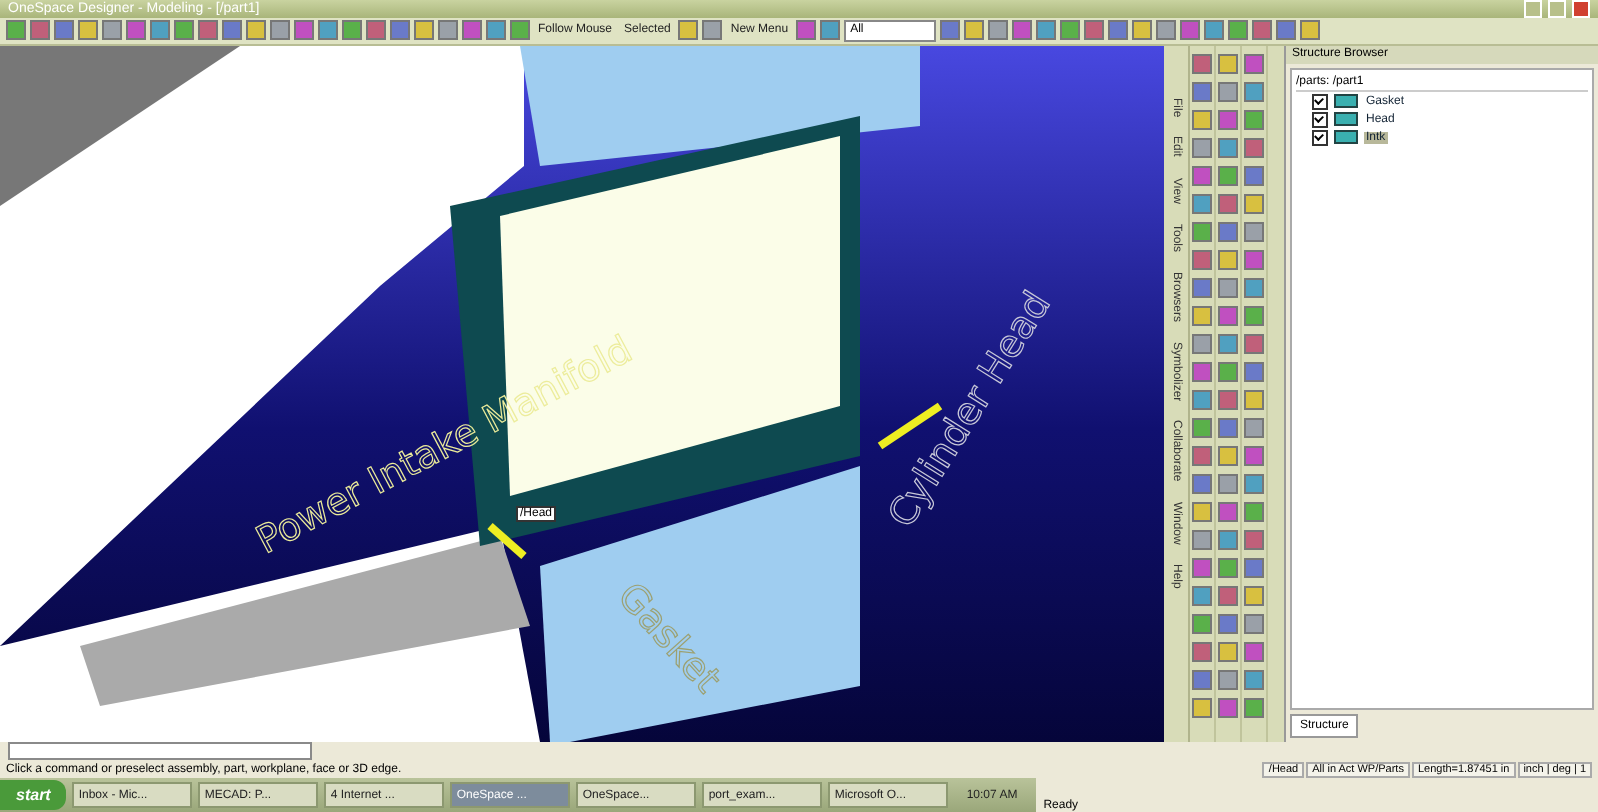 This screenshot has width=1598, height=812. Describe the element at coordinates (1557, 9) in the screenshot. I see `maximize-button` at that location.